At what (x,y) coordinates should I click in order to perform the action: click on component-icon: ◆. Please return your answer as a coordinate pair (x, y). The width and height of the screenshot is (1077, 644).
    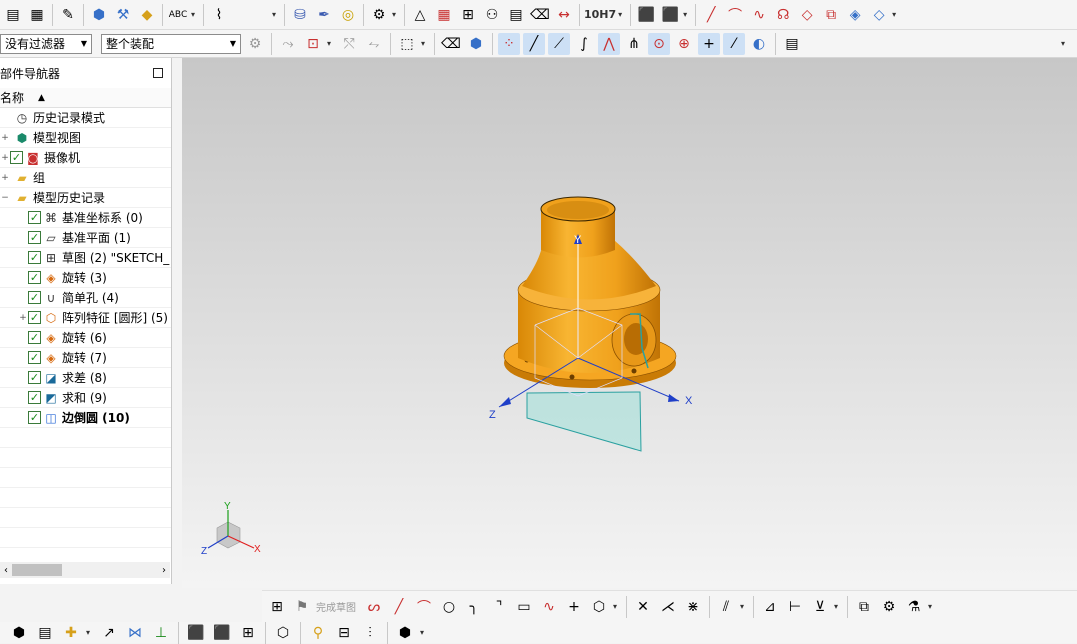
    Looking at the image, I should click on (147, 15).